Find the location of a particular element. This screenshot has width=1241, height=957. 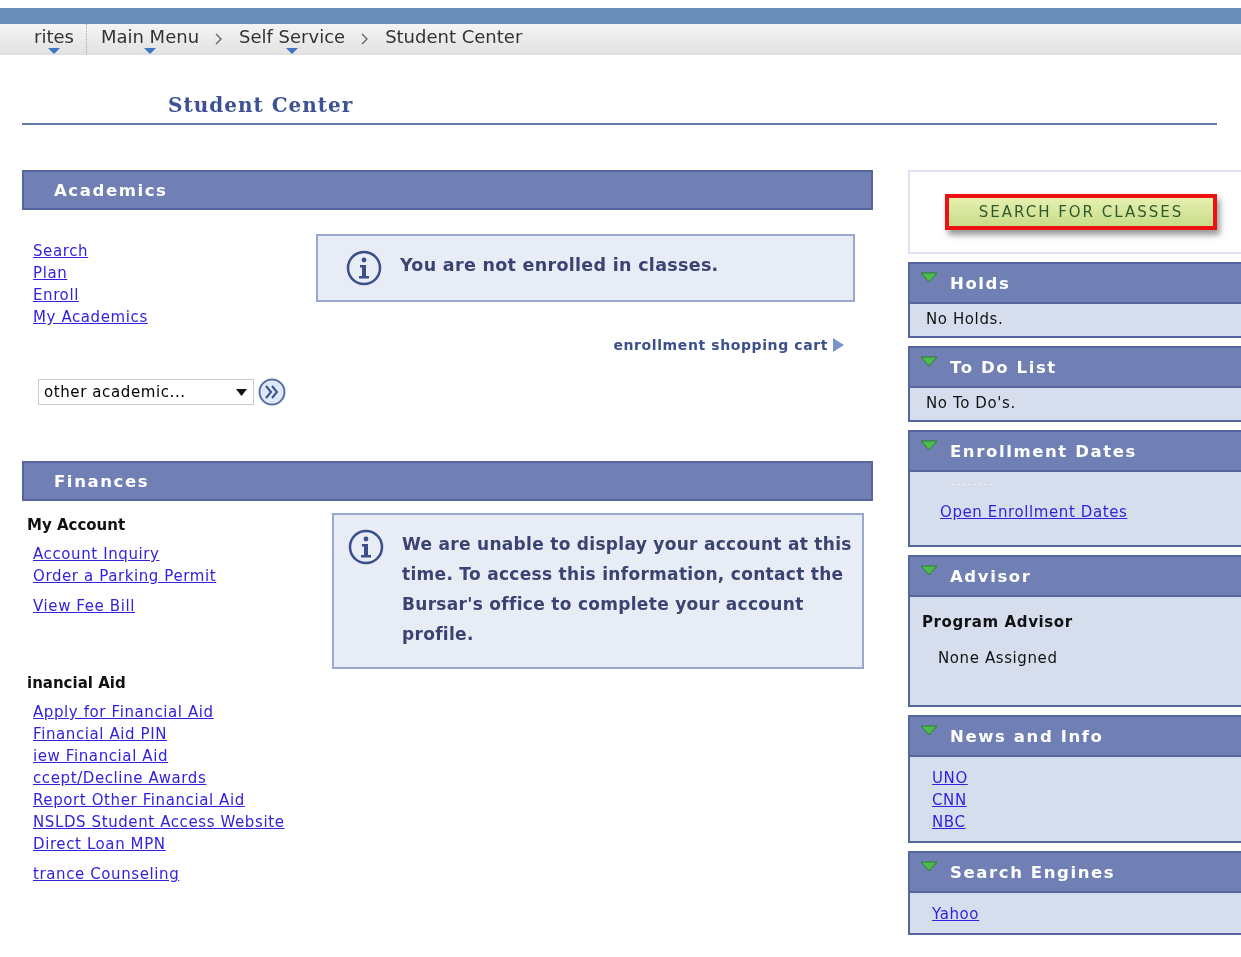

link: iew Financial Aid is located at coordinates (101, 756).